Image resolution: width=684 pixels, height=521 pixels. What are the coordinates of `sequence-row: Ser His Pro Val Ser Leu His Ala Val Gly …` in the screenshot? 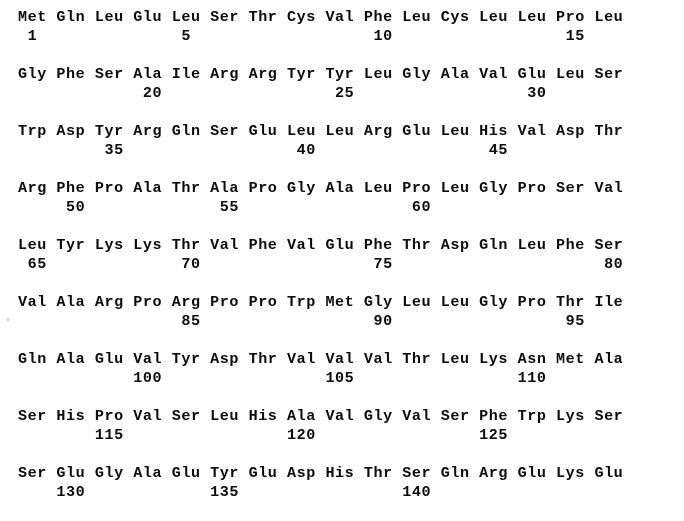 It's located at (348, 435).